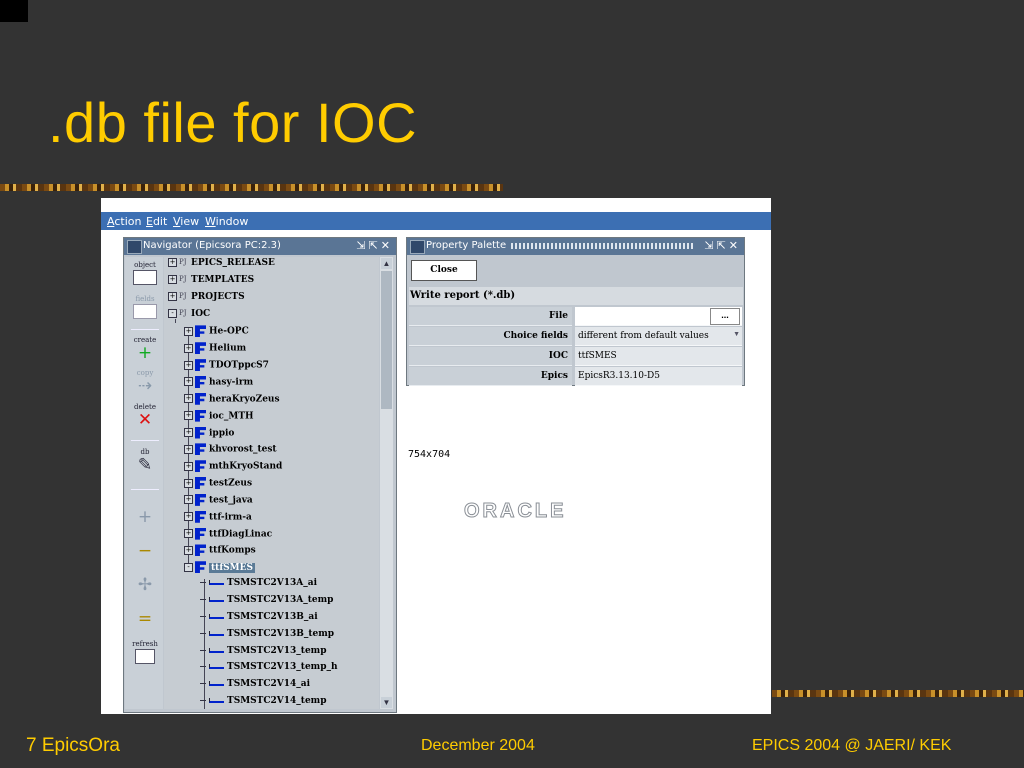 The width and height of the screenshot is (1024, 768). I want to click on tree-item: + heraKryoZeus, so click(232, 400).